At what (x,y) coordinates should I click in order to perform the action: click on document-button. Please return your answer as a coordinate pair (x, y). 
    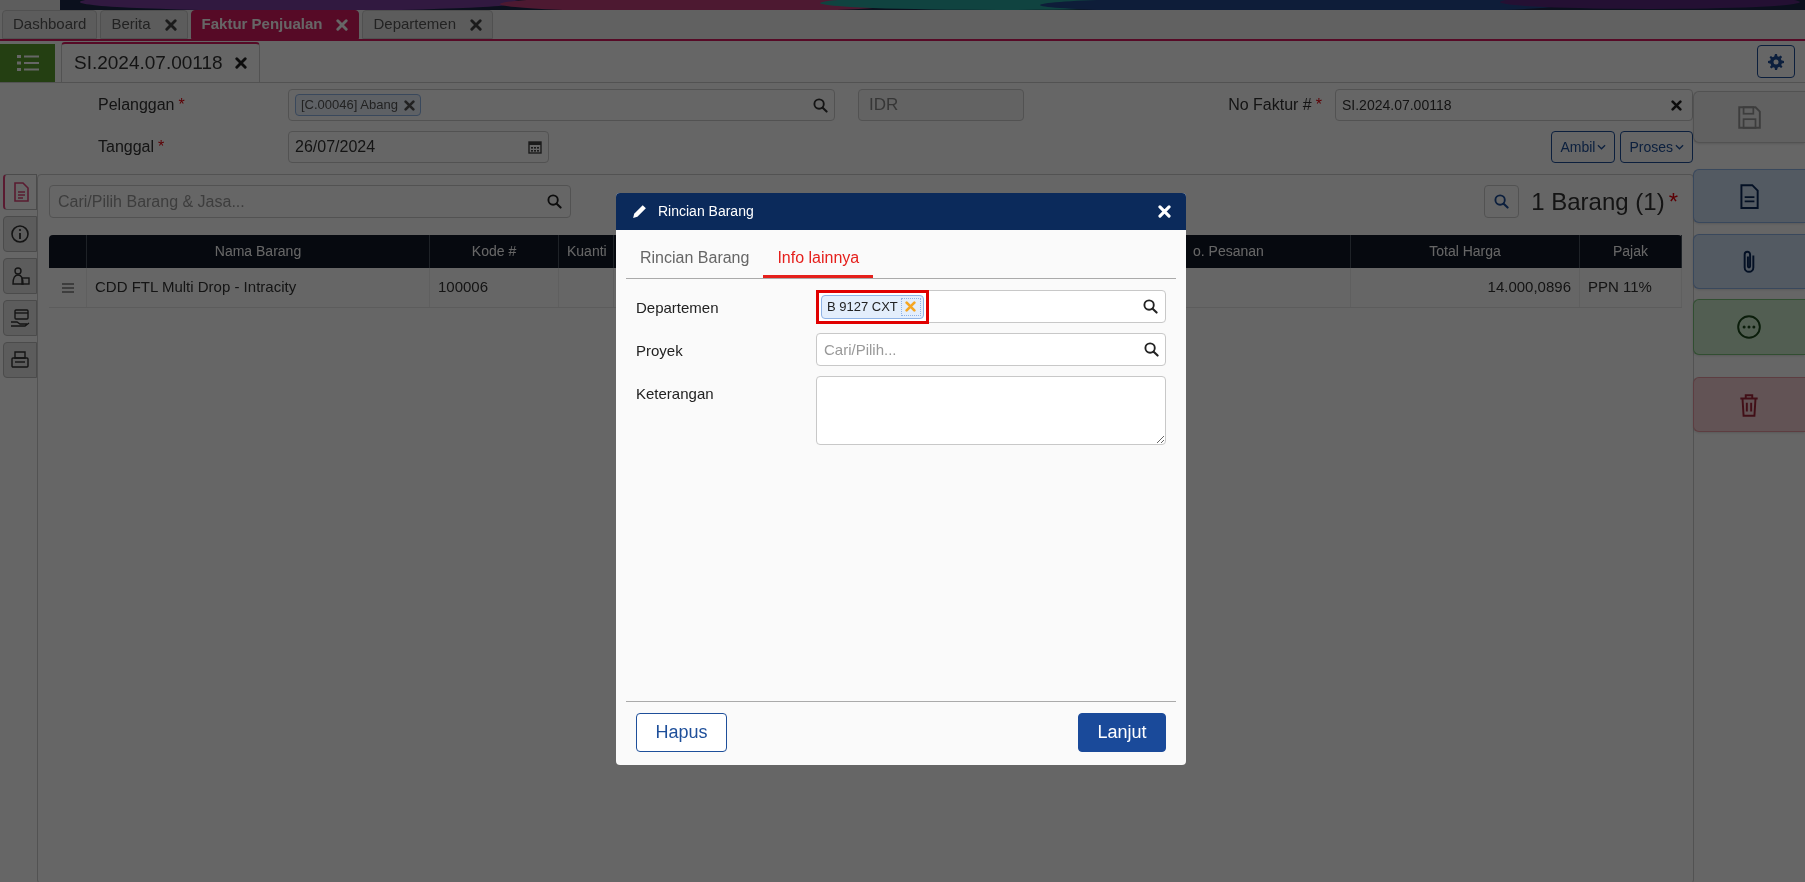
    Looking at the image, I should click on (1749, 196).